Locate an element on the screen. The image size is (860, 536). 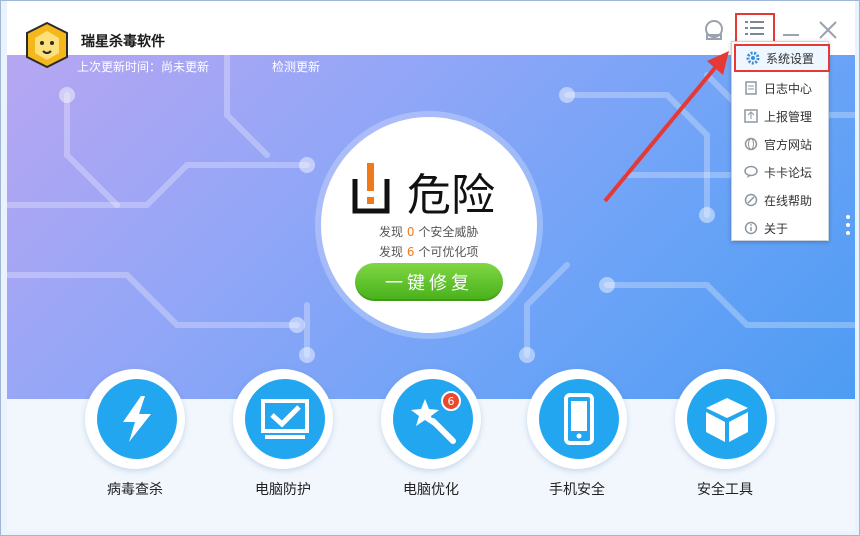
menu-item-online-help: 在线帮助 is located at coordinates (781, 200).